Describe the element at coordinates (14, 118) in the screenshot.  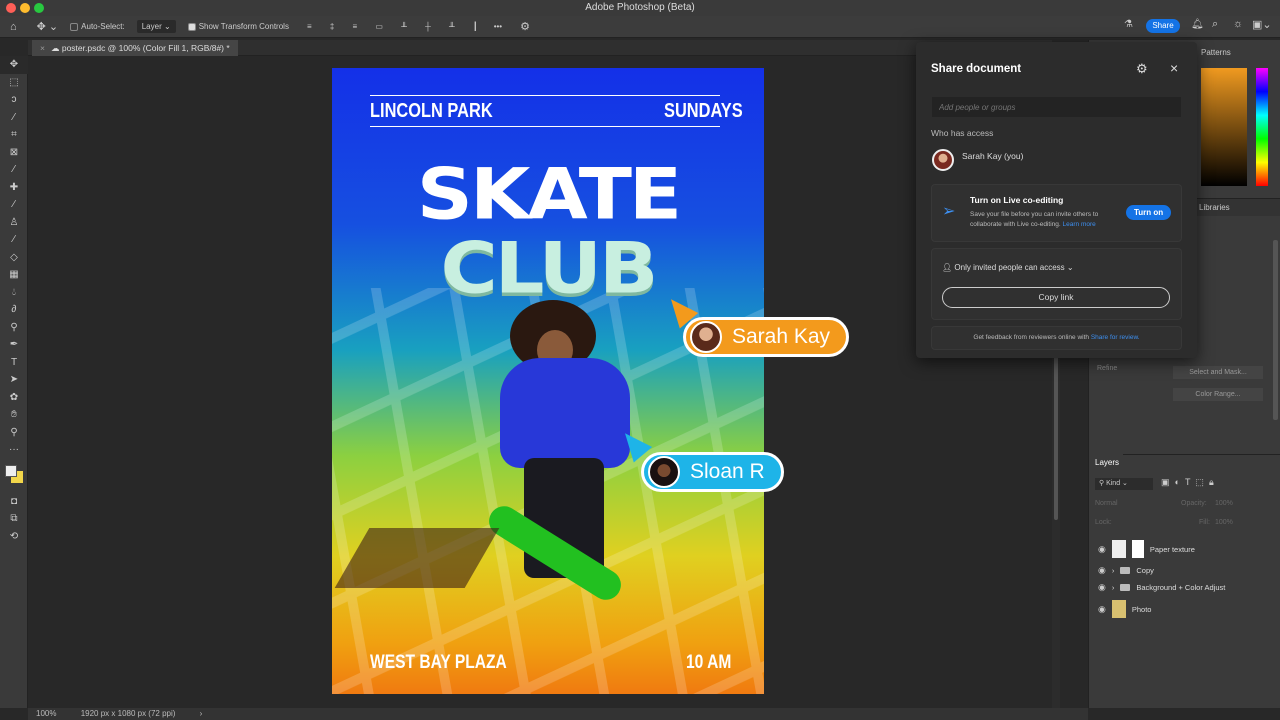
I see `magic-wand-tool: ⁄` at that location.